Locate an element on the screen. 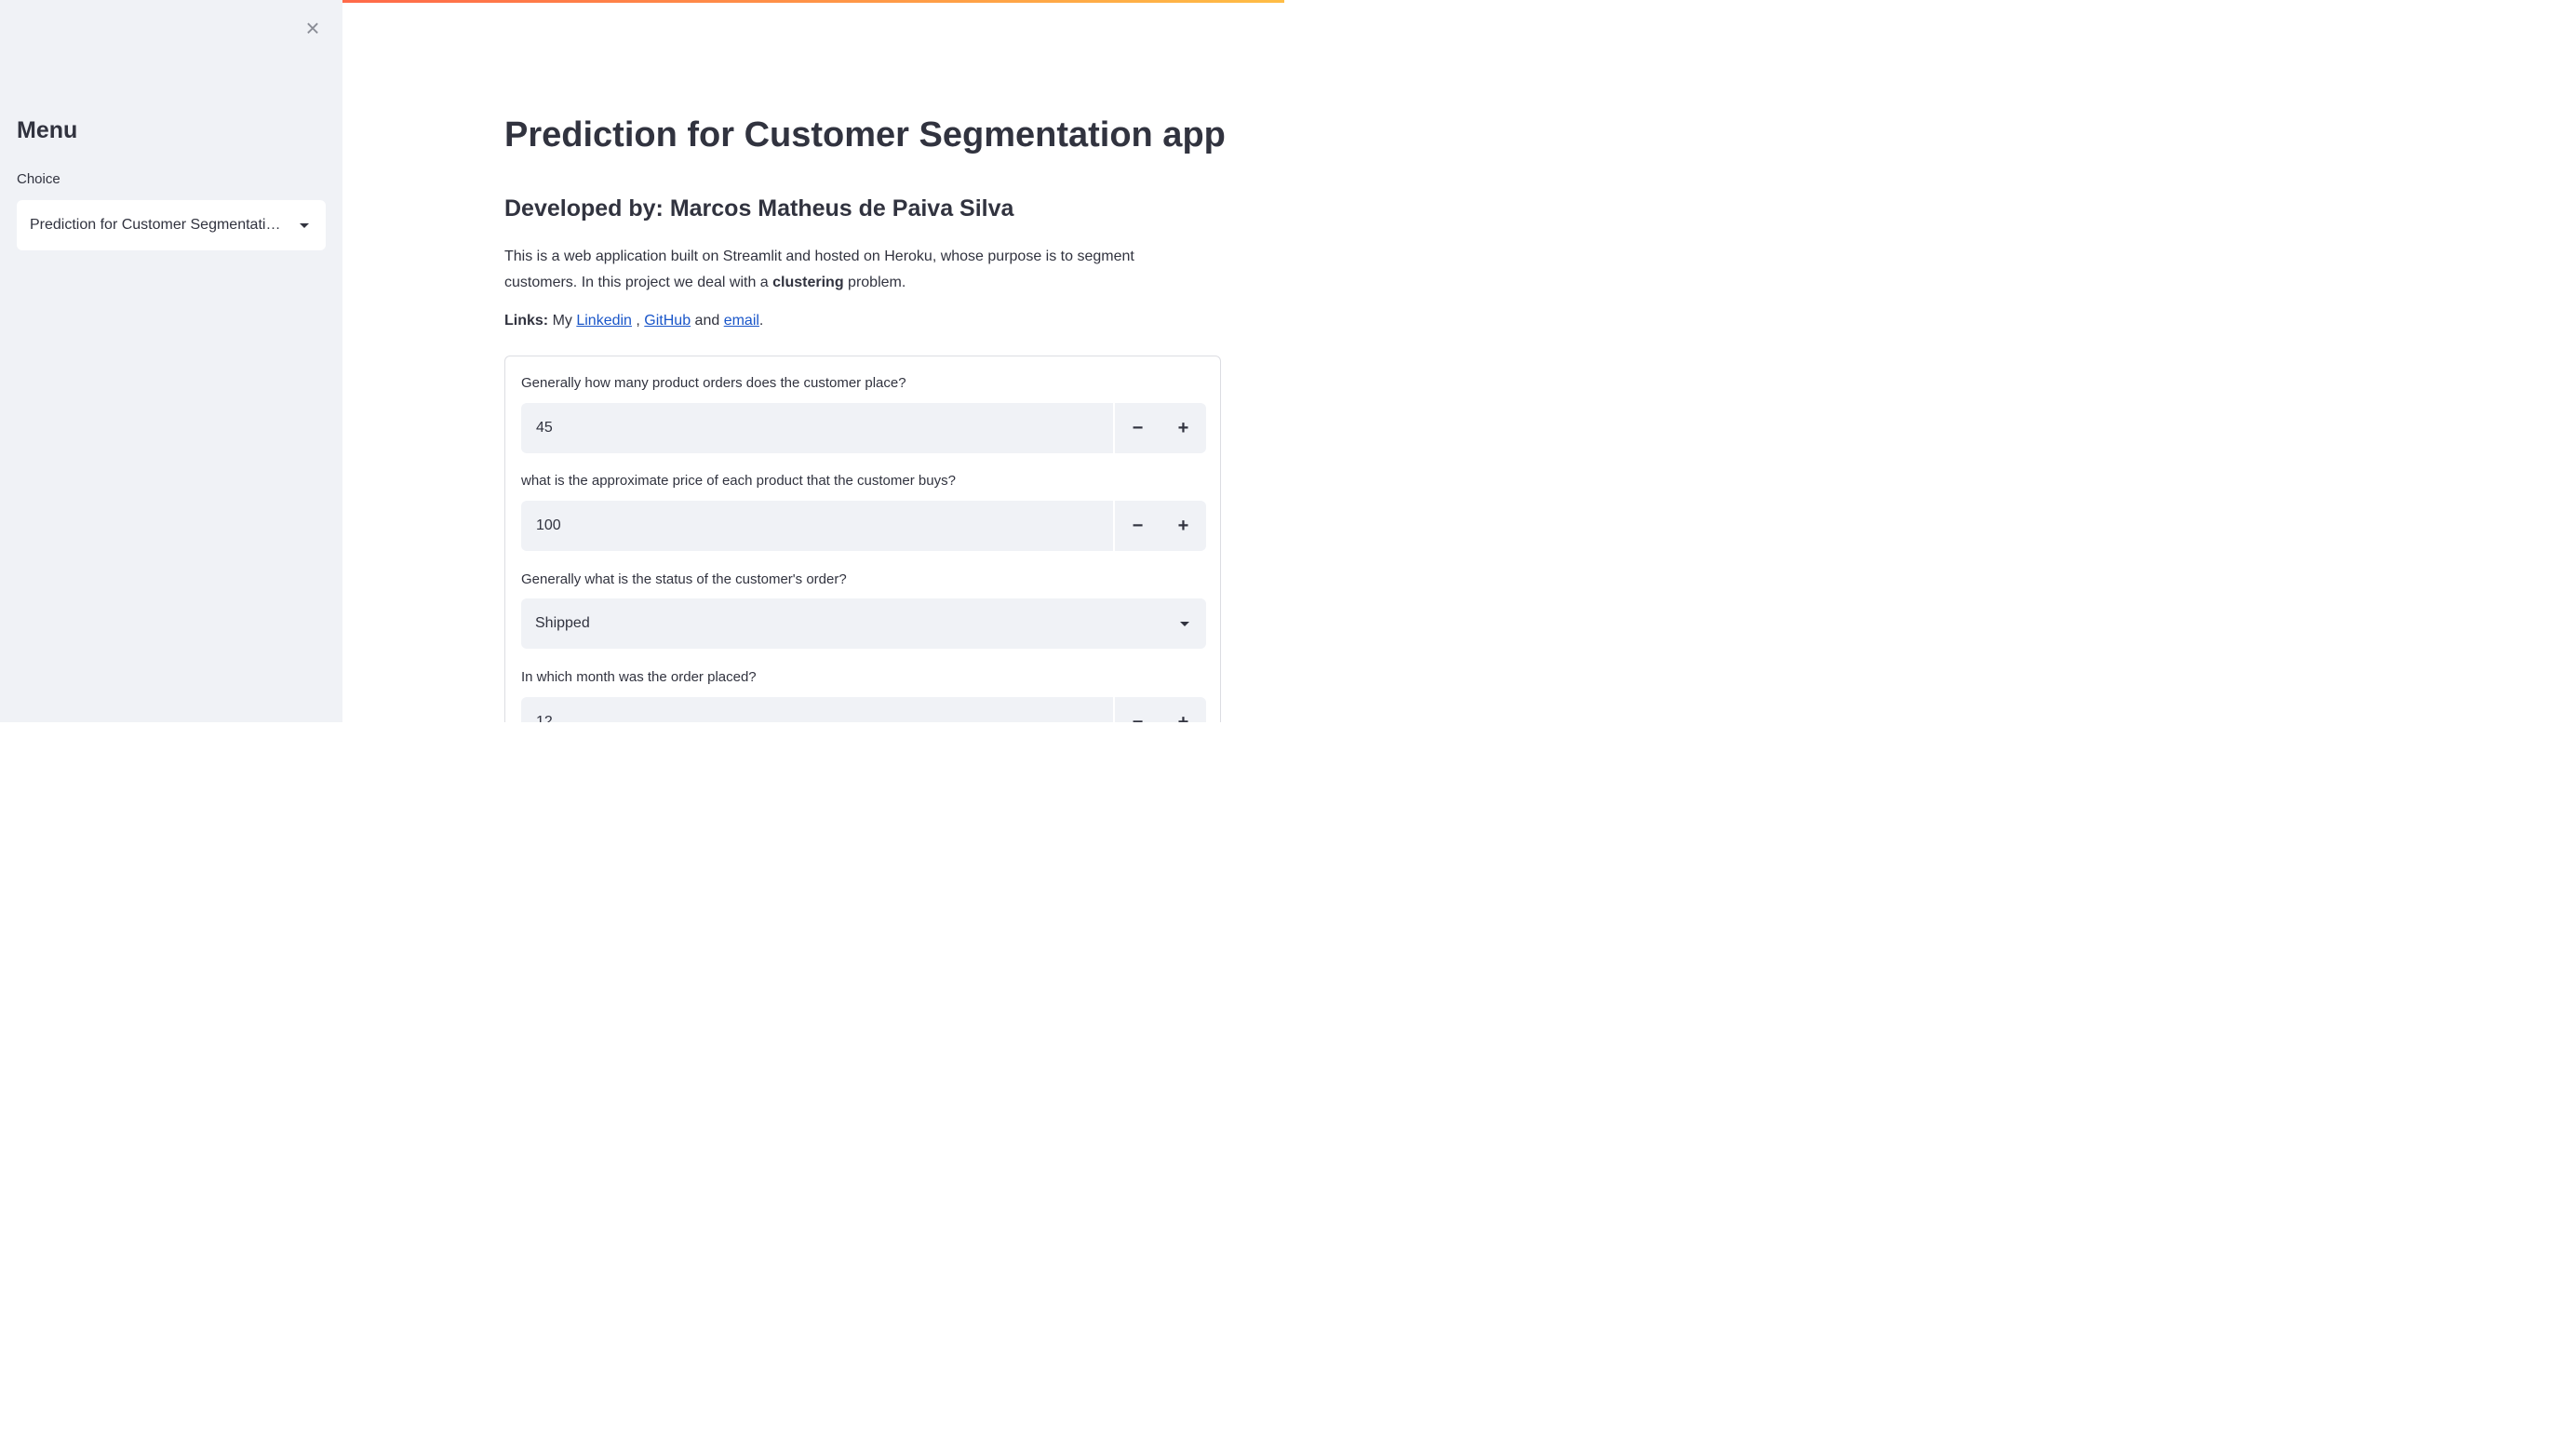  month-label: In which month was the order placed? is located at coordinates (639, 677).